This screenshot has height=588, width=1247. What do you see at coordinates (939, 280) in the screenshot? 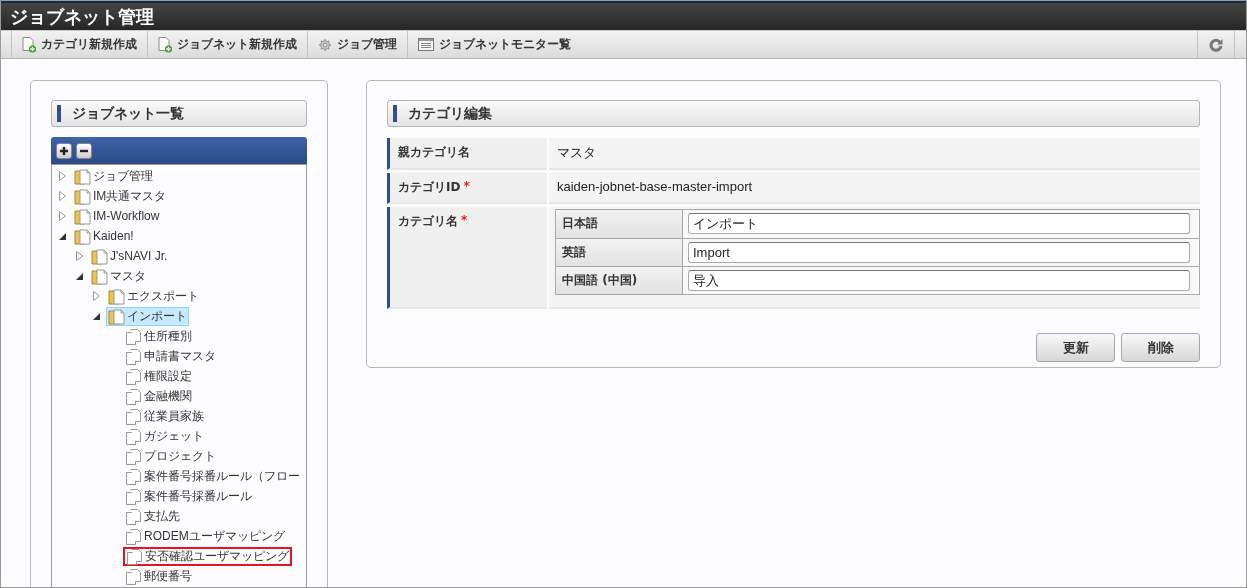
I see `input-field: 导入` at bounding box center [939, 280].